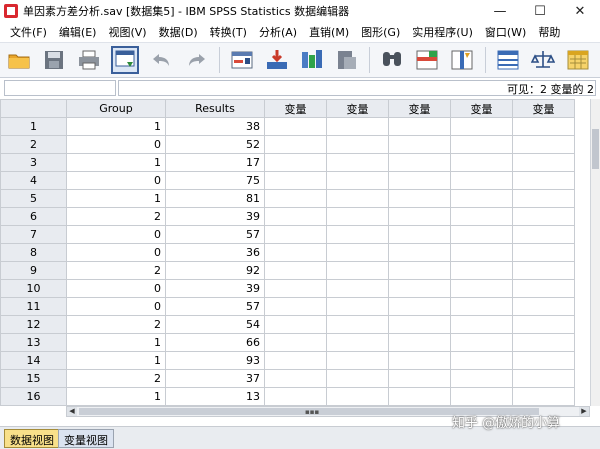 This screenshot has width=600, height=449. Describe the element at coordinates (442, 32) in the screenshot. I see `menu-utilities: 实用程序(U)` at that location.